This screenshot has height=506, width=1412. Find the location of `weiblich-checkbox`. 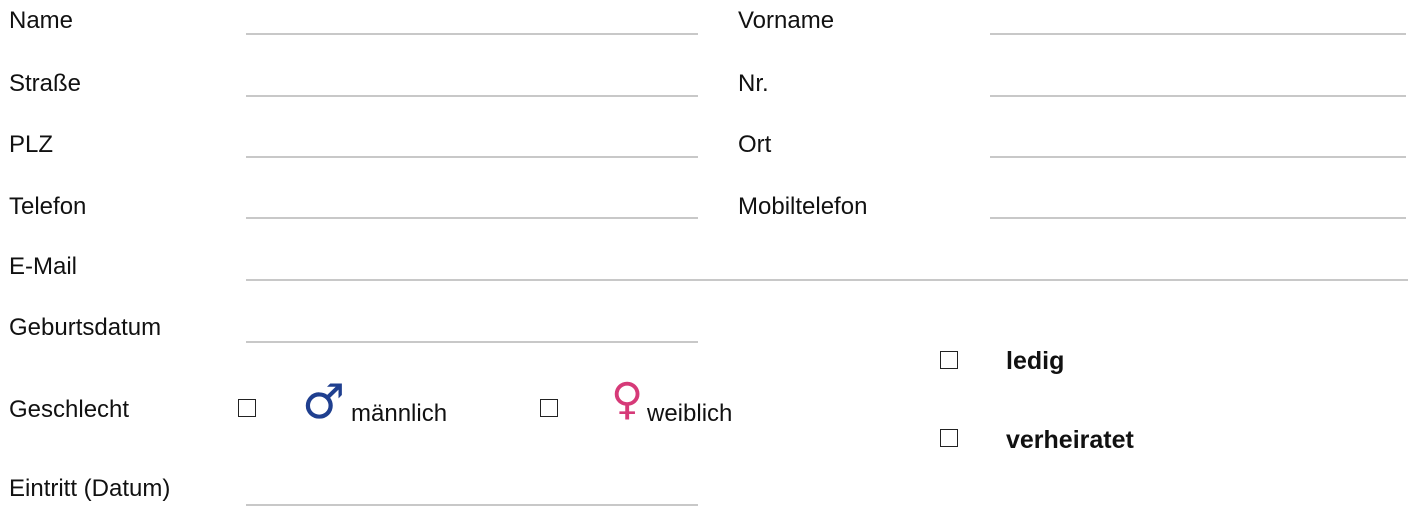

weiblich-checkbox is located at coordinates (549, 408).